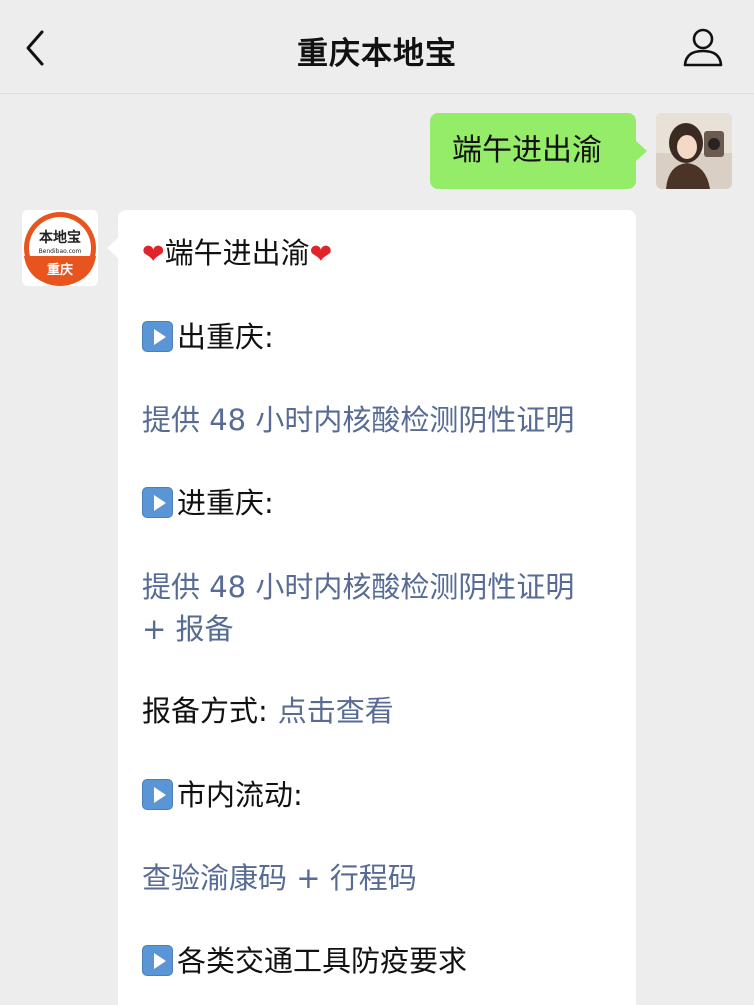 Image resolution: width=754 pixels, height=1005 pixels. What do you see at coordinates (205, 711) in the screenshot?
I see `report-method-label: 报备方式:` at bounding box center [205, 711].